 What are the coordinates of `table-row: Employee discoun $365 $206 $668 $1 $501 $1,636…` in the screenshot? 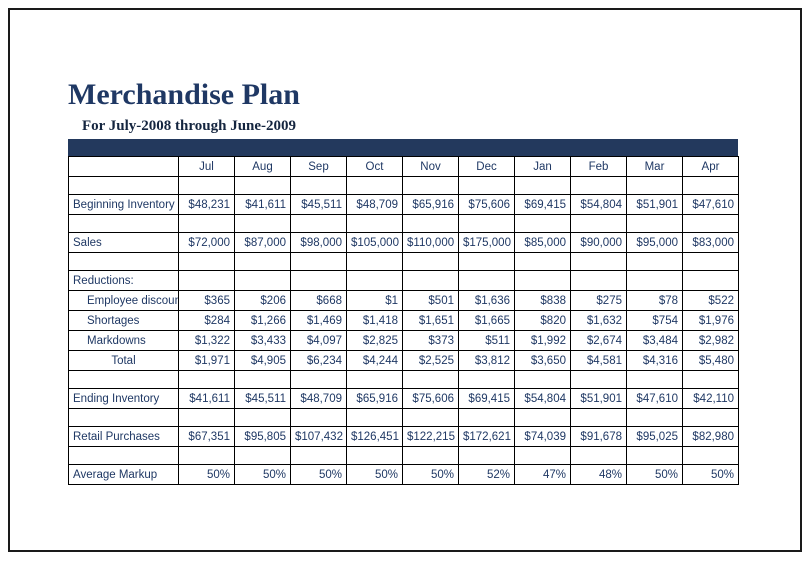 It's located at (403, 300).